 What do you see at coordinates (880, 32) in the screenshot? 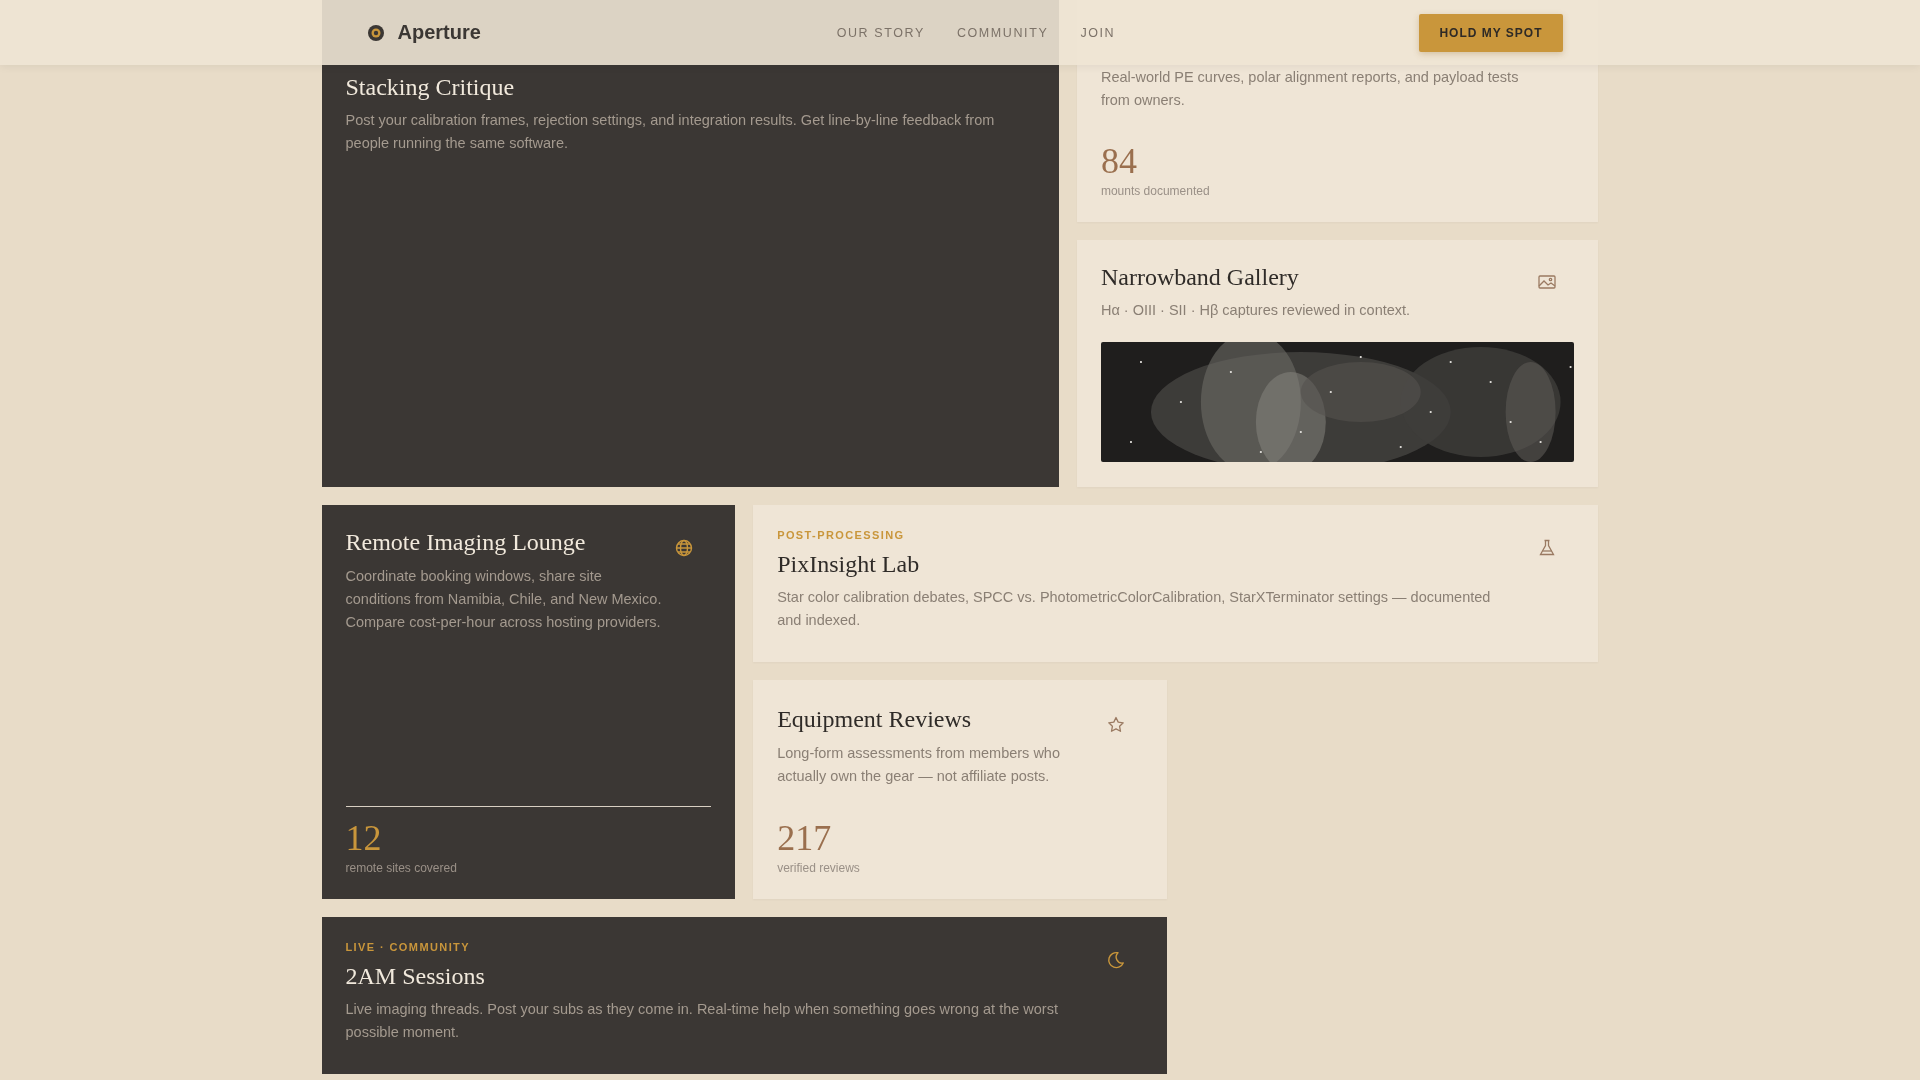
I see `nav-link: OUR STORY` at bounding box center [880, 32].